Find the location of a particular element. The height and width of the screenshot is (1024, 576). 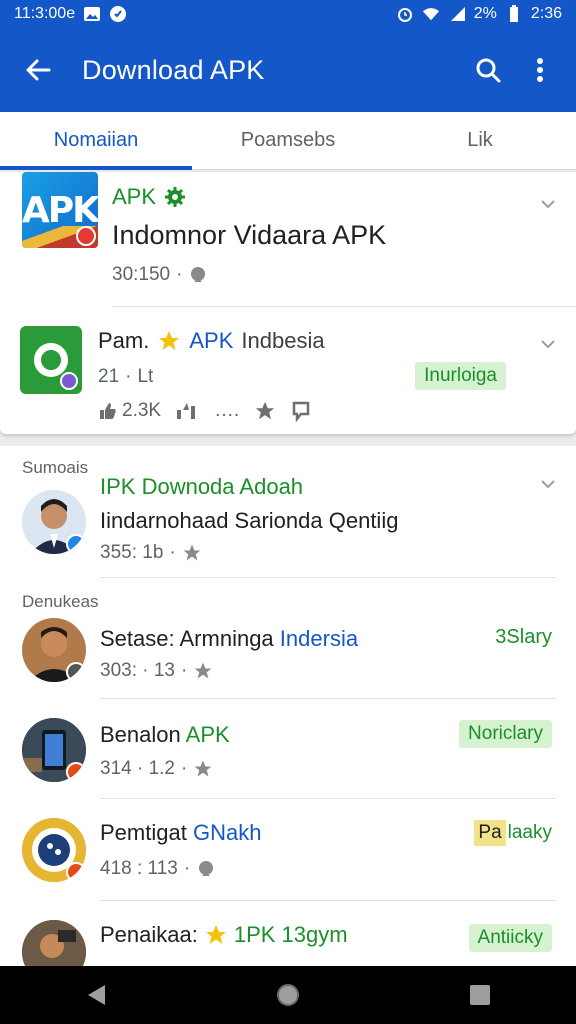

wifi-icon is located at coordinates (431, 14).